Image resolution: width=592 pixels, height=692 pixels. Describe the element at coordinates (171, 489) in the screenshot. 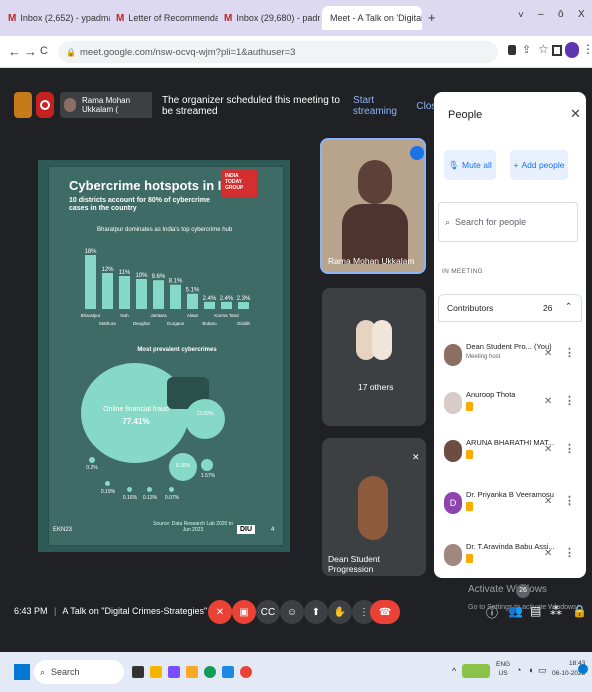

I see `bubble-ransomware` at that location.